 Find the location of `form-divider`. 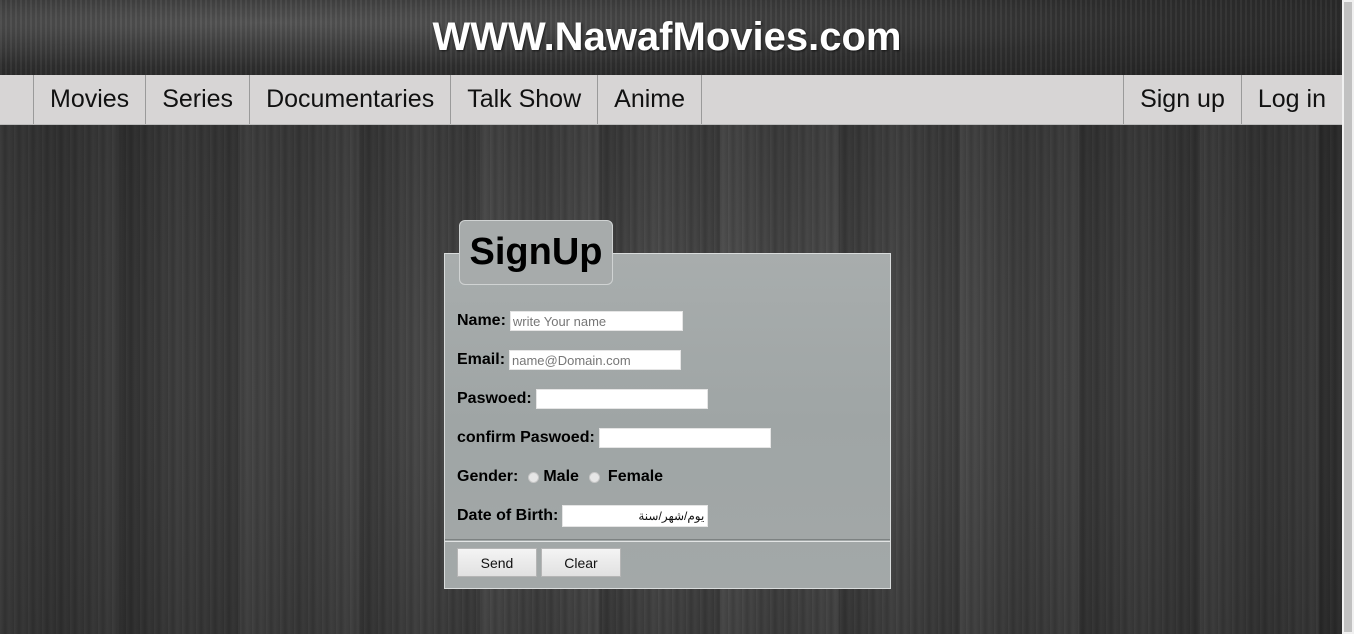

form-divider is located at coordinates (667, 540).